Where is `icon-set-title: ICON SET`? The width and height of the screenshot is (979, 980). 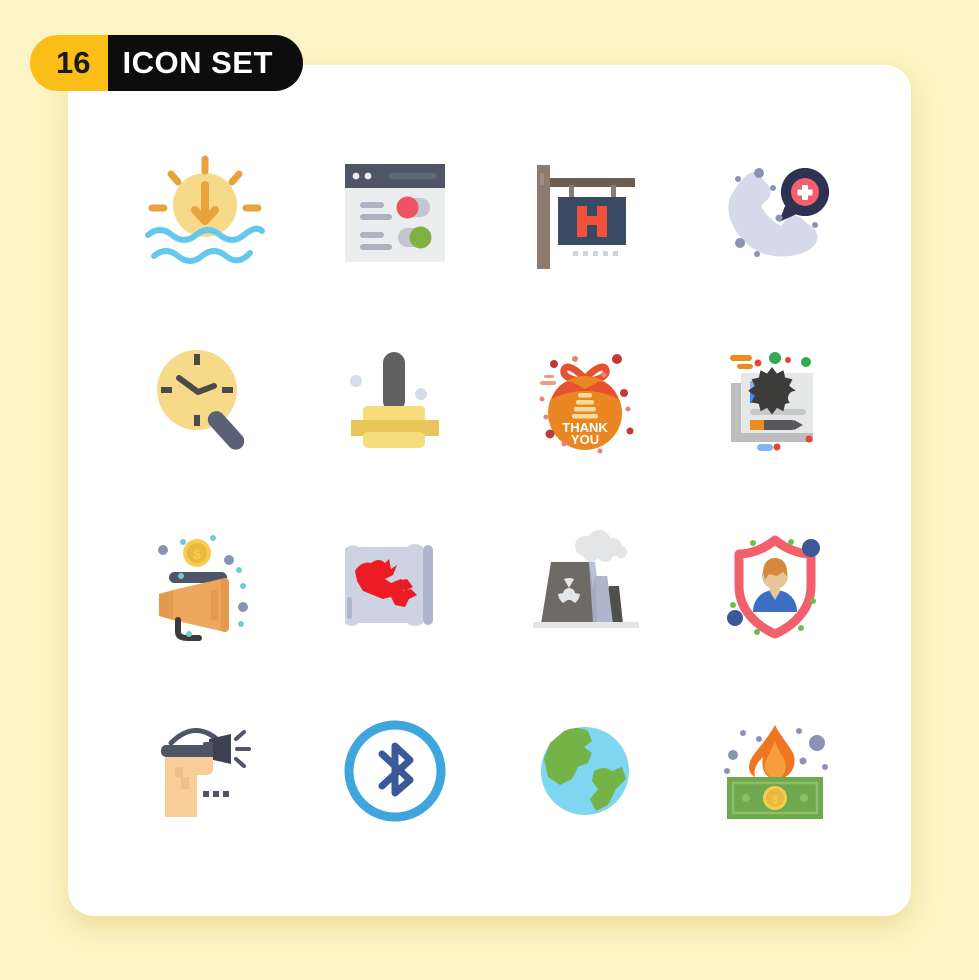 icon-set-title: ICON SET is located at coordinates (205, 63).